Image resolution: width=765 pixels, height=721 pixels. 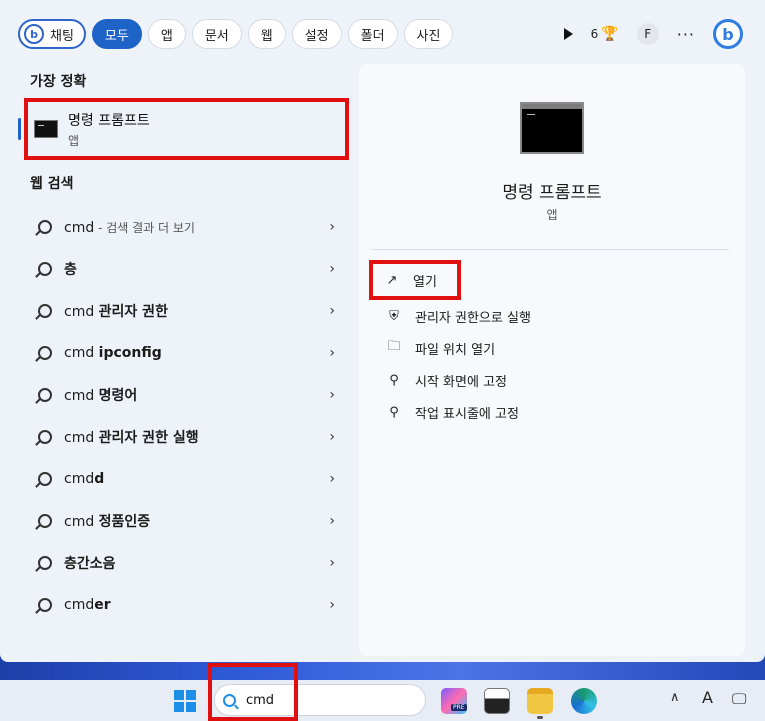 I want to click on action-label: 작업 표시줄에 고정, so click(x=467, y=414).